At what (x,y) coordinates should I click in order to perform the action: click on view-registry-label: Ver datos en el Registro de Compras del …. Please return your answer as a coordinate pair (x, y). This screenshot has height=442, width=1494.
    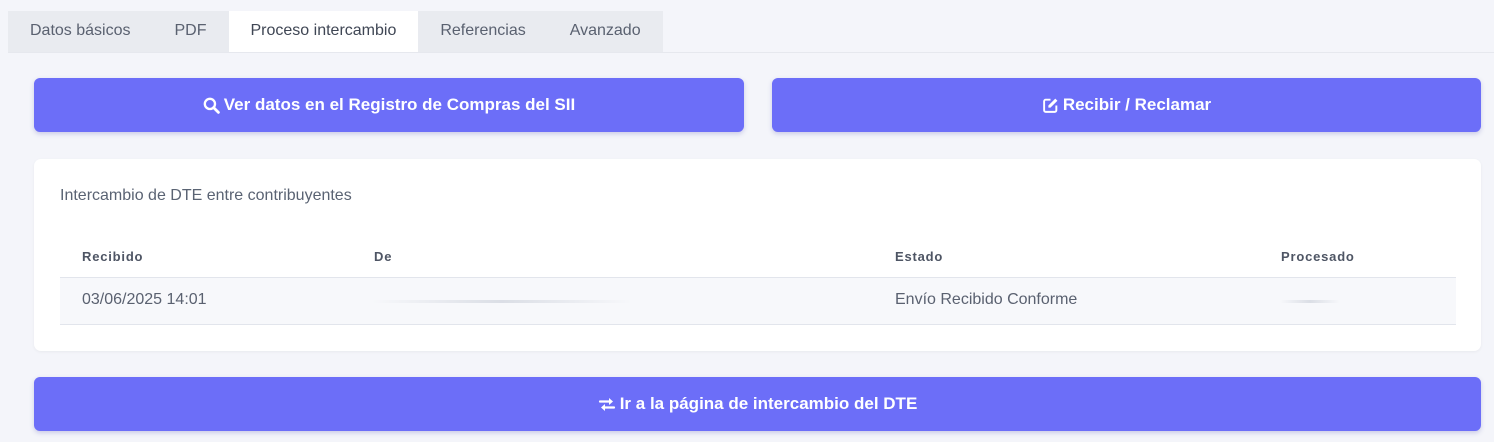
    Looking at the image, I should click on (399, 104).